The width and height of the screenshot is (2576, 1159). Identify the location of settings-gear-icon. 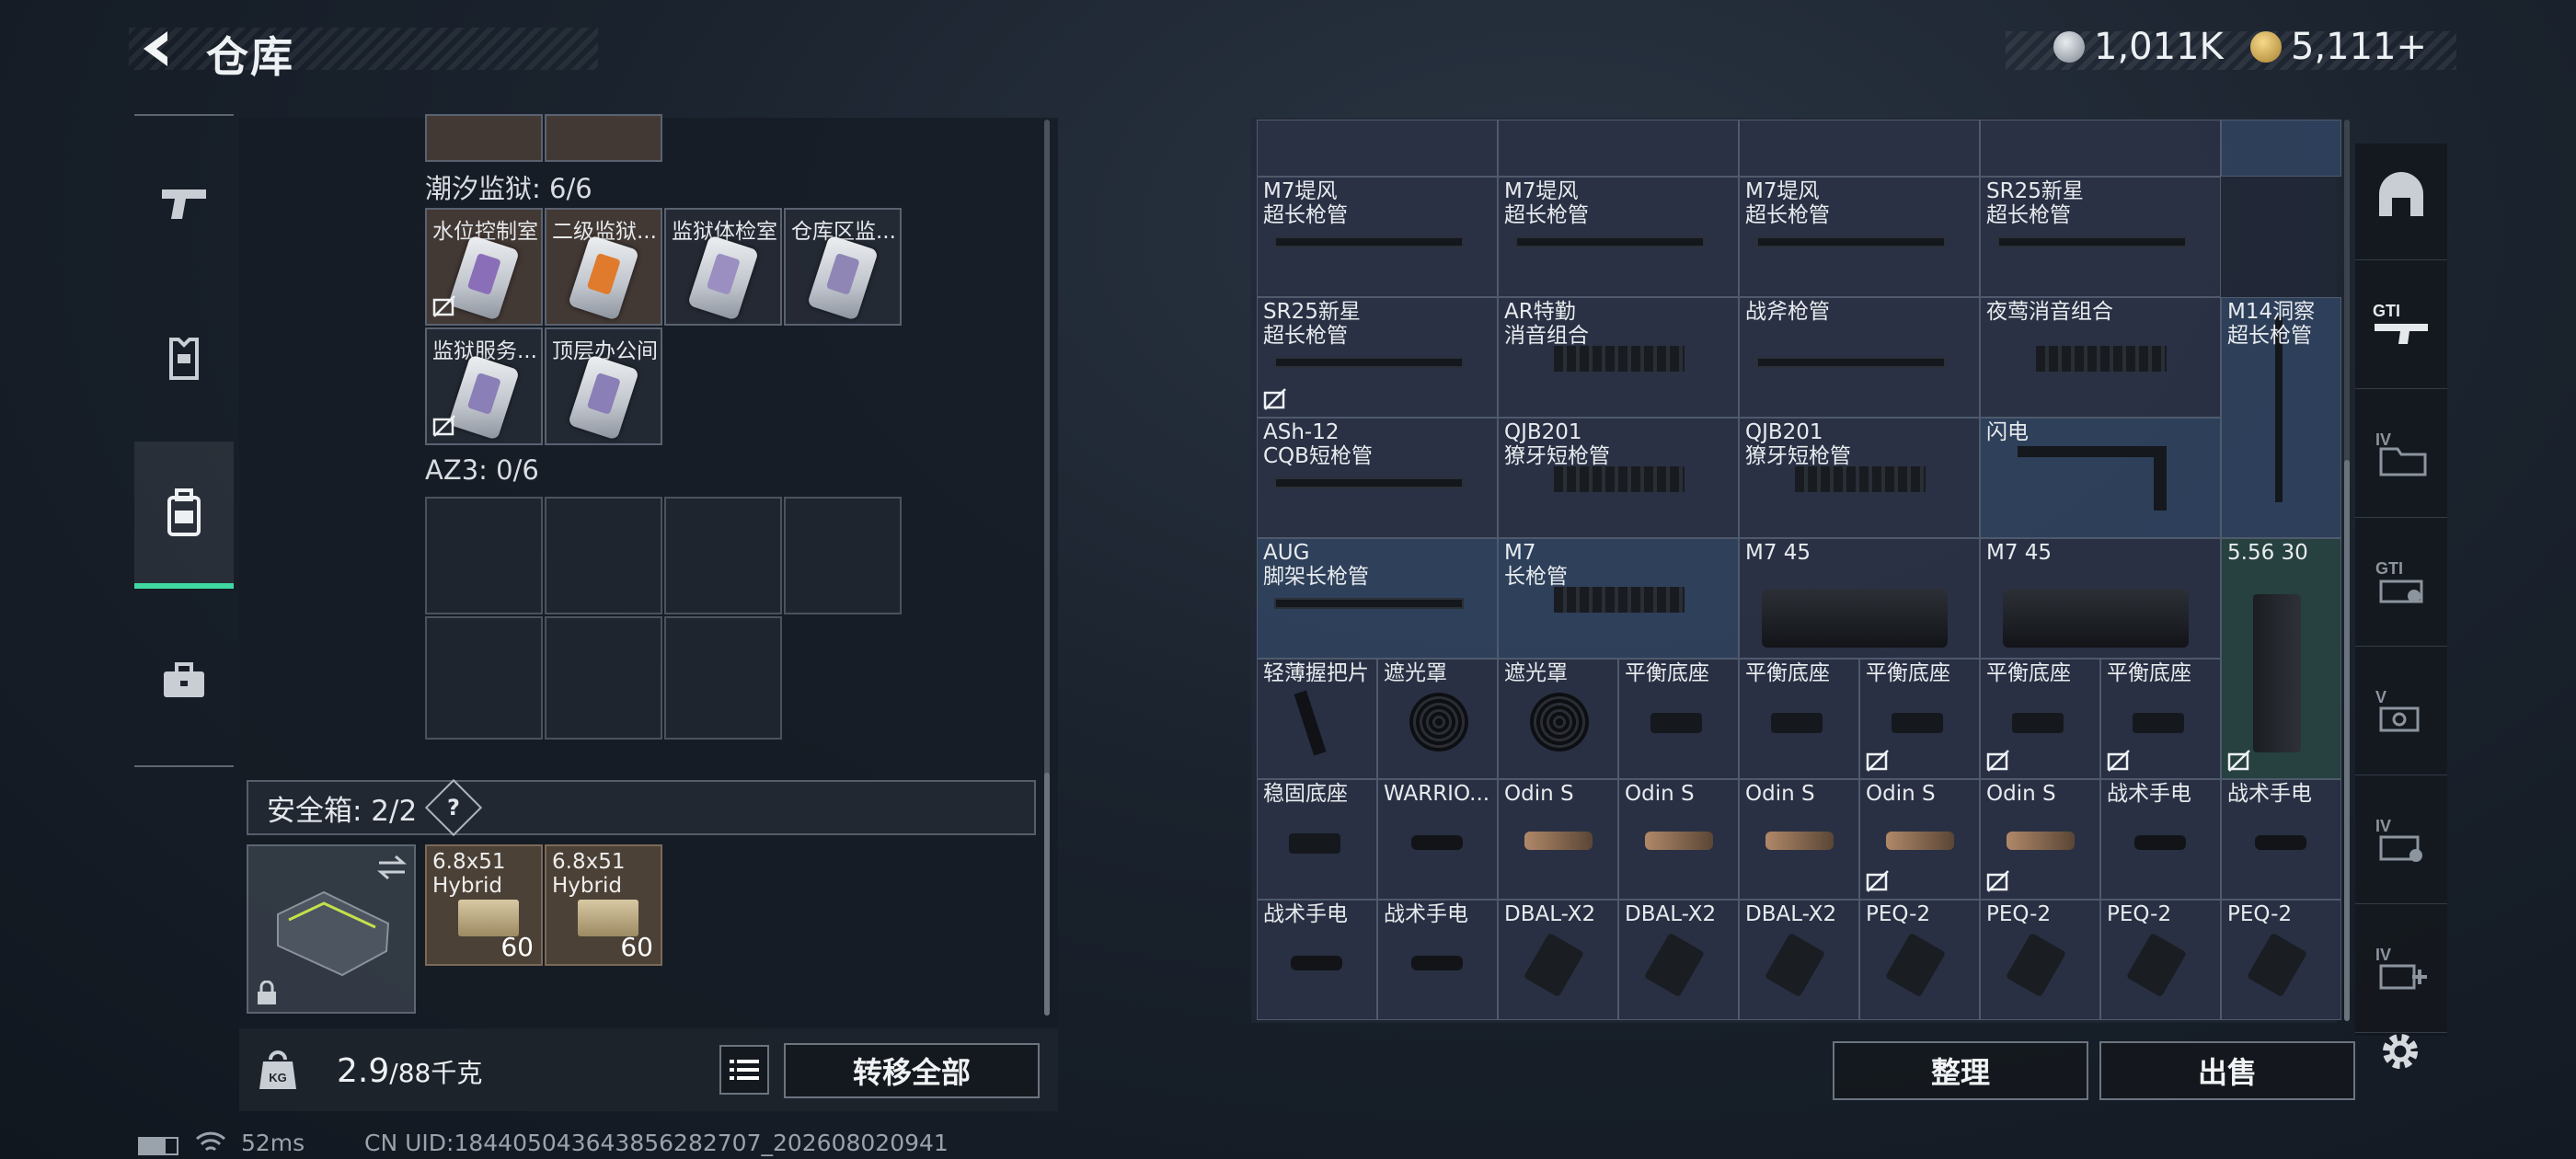
(2400, 1053).